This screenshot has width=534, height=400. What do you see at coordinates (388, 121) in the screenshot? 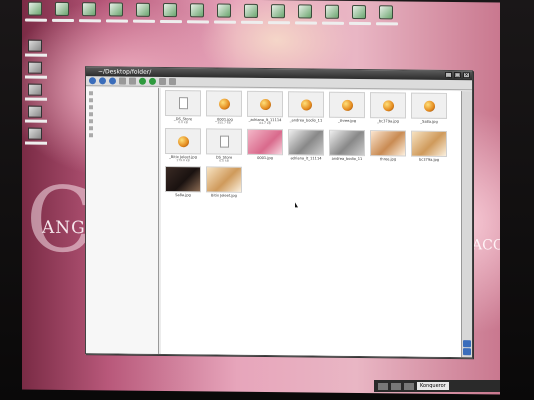
I see `file-name: _bc379a.jpg` at bounding box center [388, 121].